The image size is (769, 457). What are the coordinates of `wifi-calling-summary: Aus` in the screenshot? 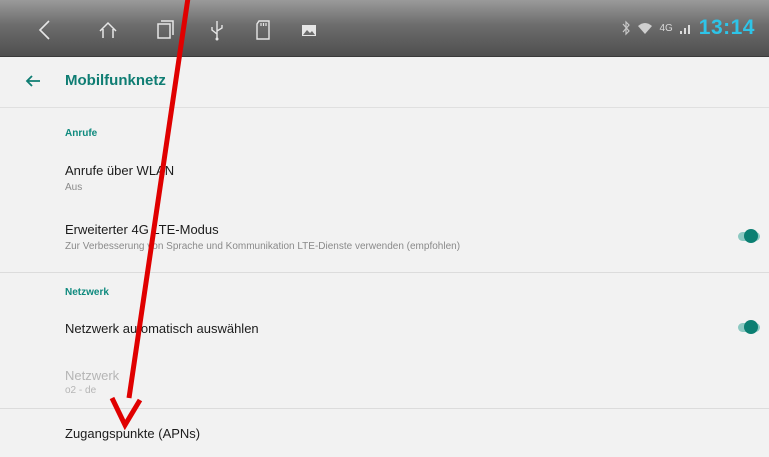 It's located at (74, 187).